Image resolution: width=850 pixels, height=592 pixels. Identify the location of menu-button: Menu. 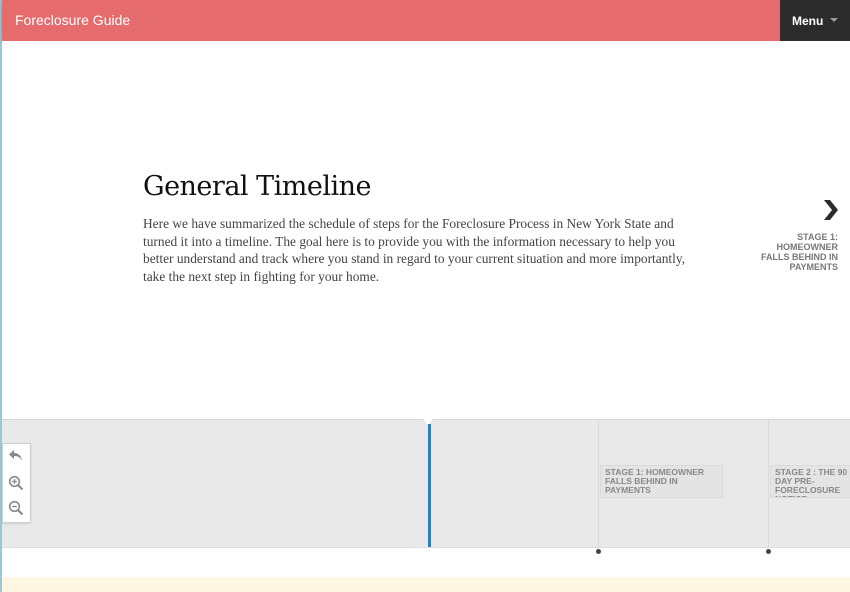
(815, 20).